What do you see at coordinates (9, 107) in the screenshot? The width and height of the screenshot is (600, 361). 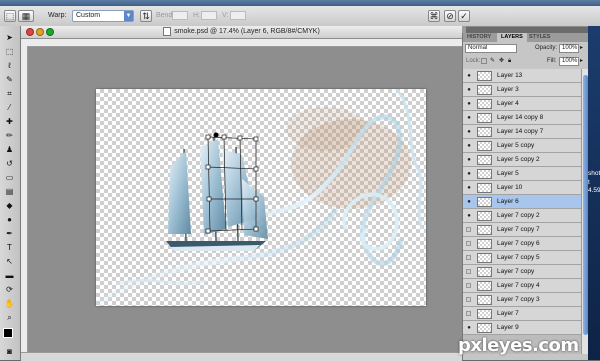 I see `eyedropper-tool-icon: ⁄` at bounding box center [9, 107].